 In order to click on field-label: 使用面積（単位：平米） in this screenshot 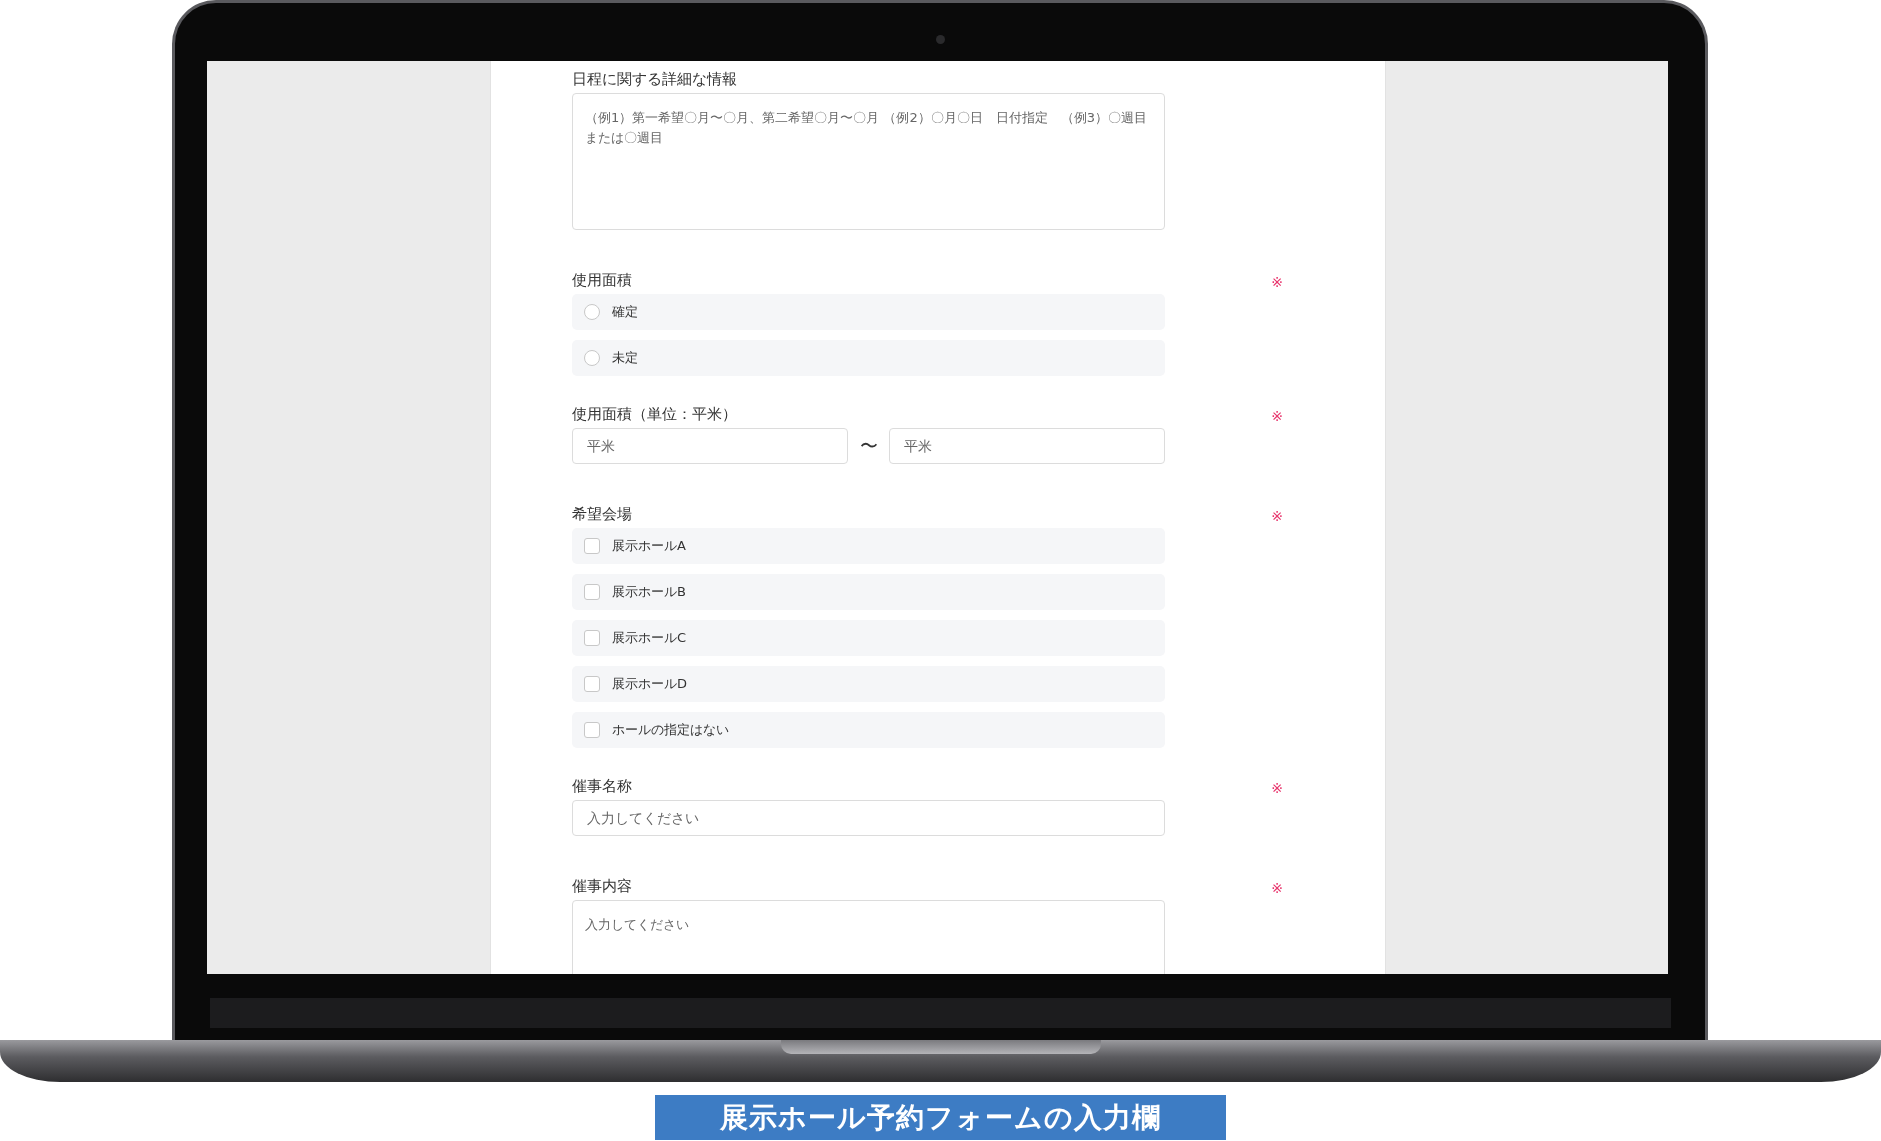, I will do `click(654, 414)`.